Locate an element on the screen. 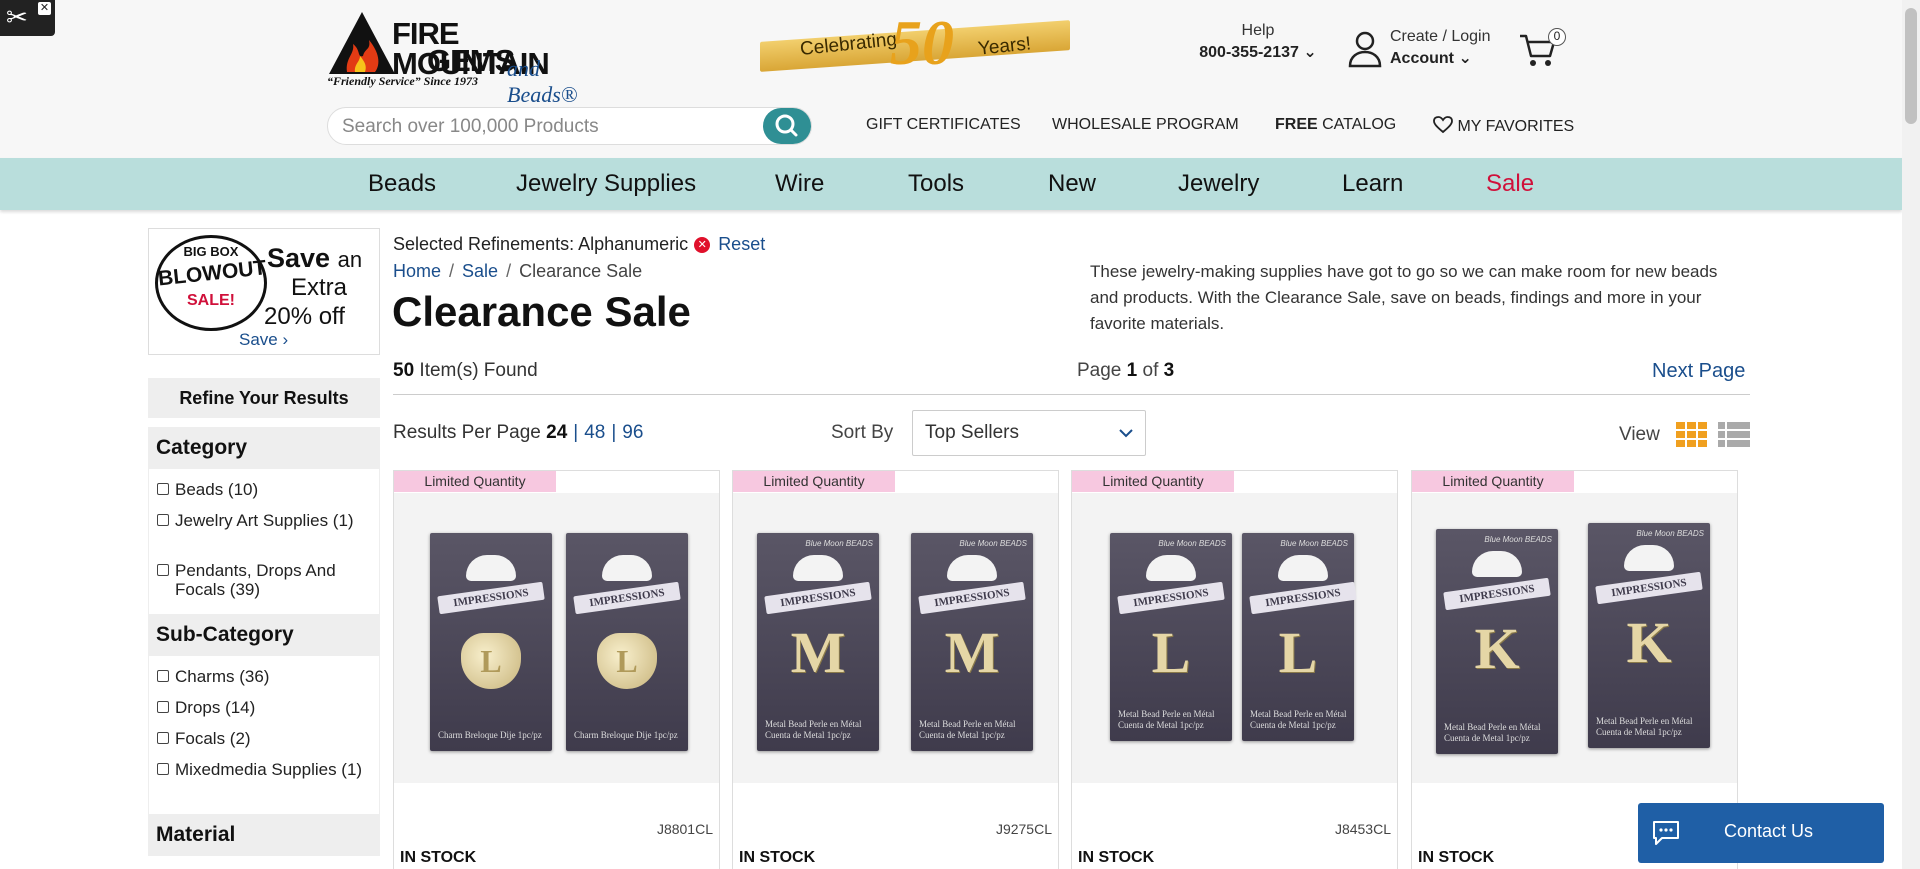 This screenshot has height=869, width=1920. tools-badge: ✂ ✕ is located at coordinates (27, 18).